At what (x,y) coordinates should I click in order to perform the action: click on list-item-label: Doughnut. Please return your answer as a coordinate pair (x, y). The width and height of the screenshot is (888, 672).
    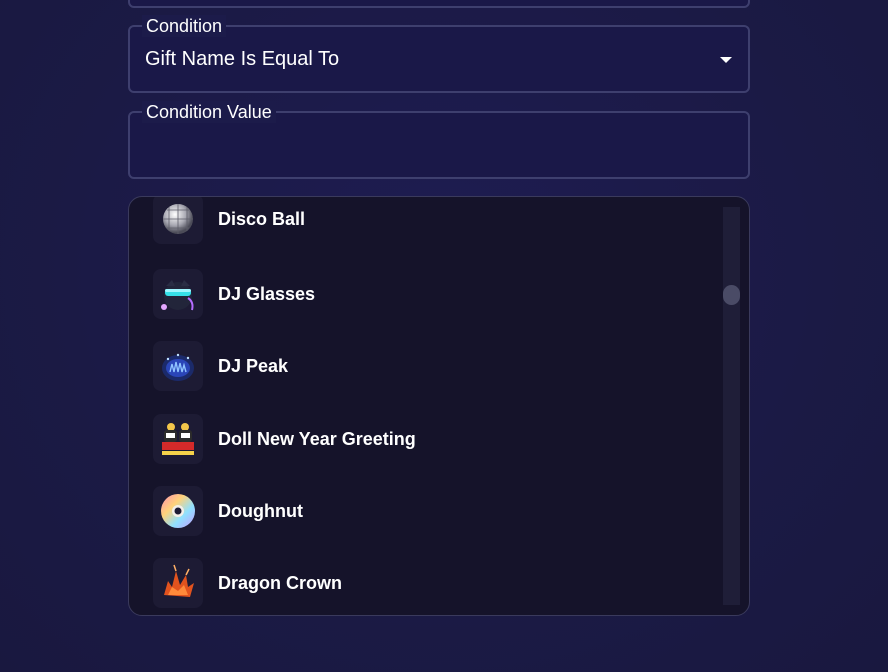
    Looking at the image, I should click on (260, 510).